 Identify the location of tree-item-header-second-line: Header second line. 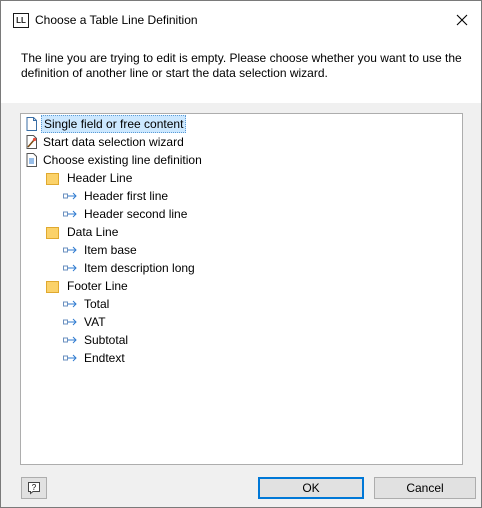
(126, 214).